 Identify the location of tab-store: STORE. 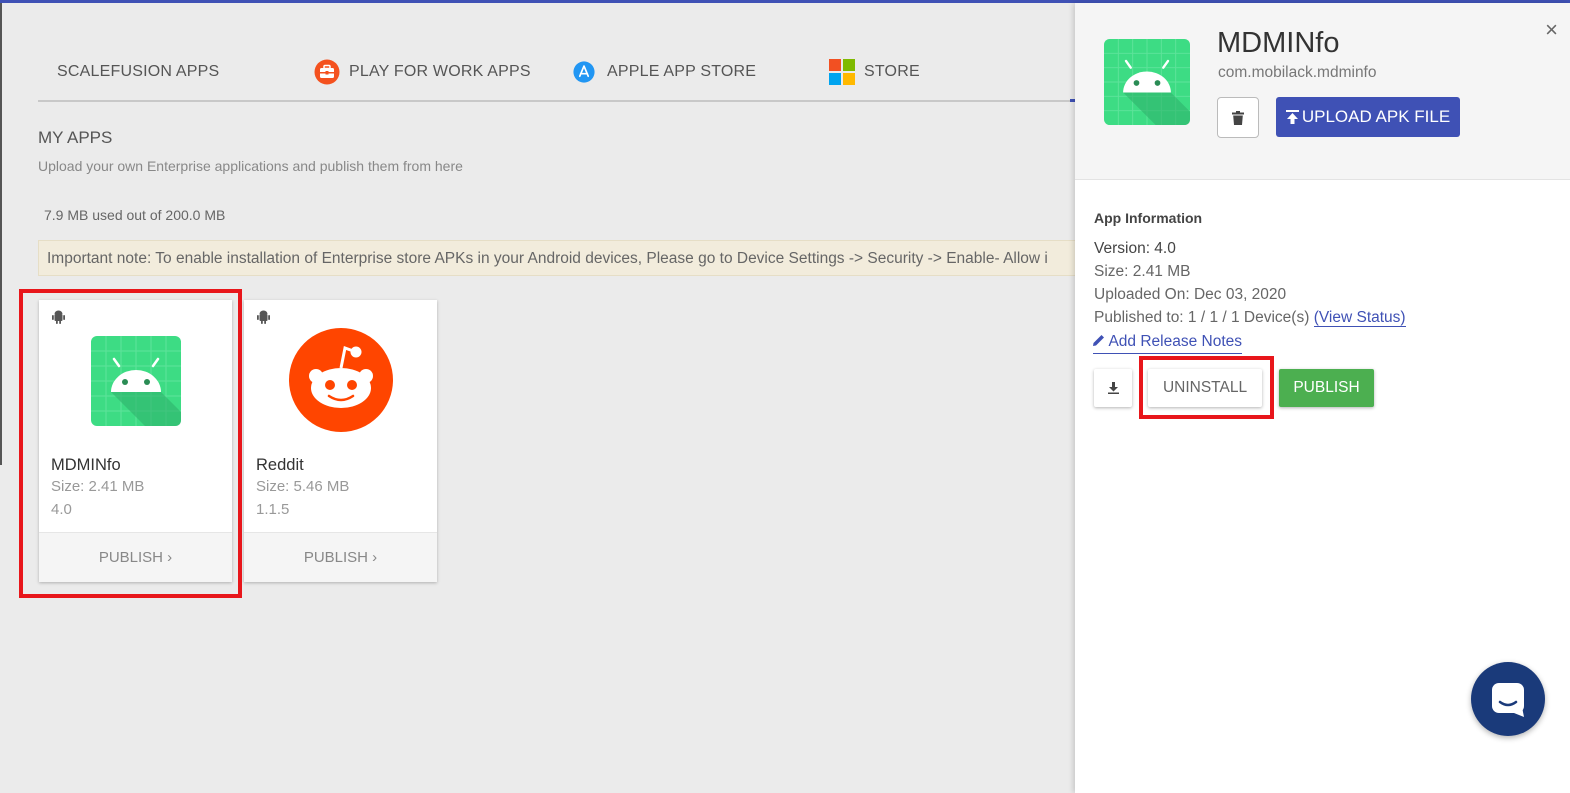
(874, 72).